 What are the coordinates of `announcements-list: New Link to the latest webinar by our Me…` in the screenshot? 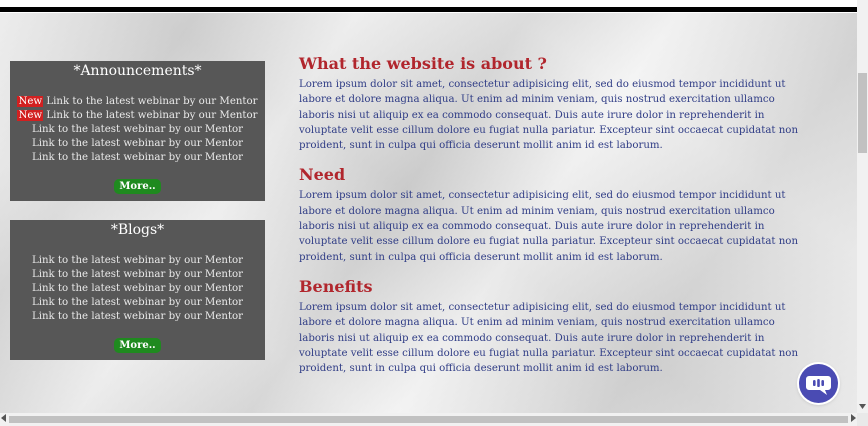 It's located at (137, 130).